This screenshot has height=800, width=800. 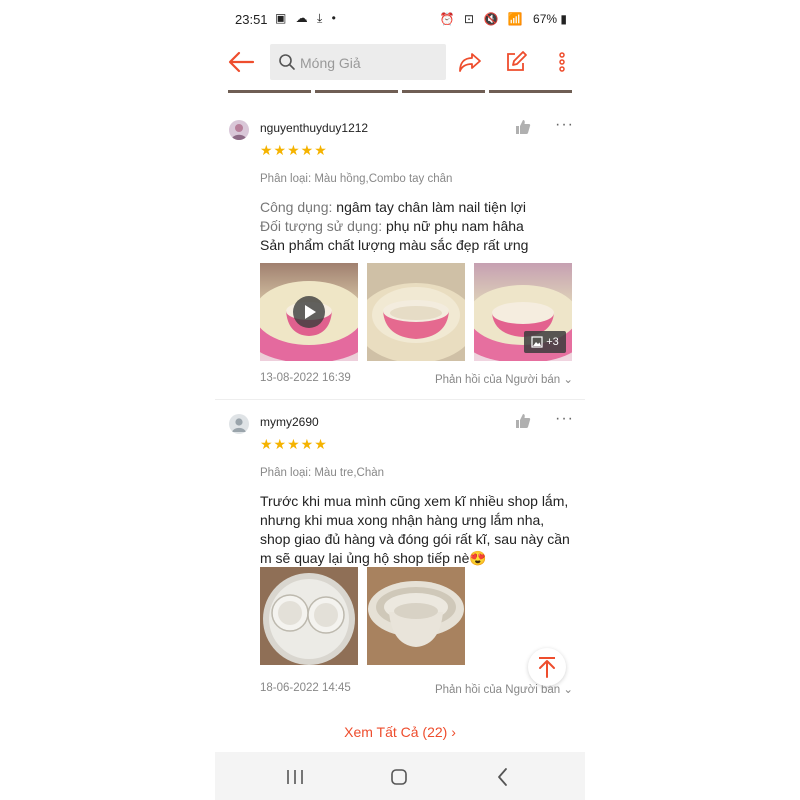 I want to click on play-icon, so click(x=309, y=312).